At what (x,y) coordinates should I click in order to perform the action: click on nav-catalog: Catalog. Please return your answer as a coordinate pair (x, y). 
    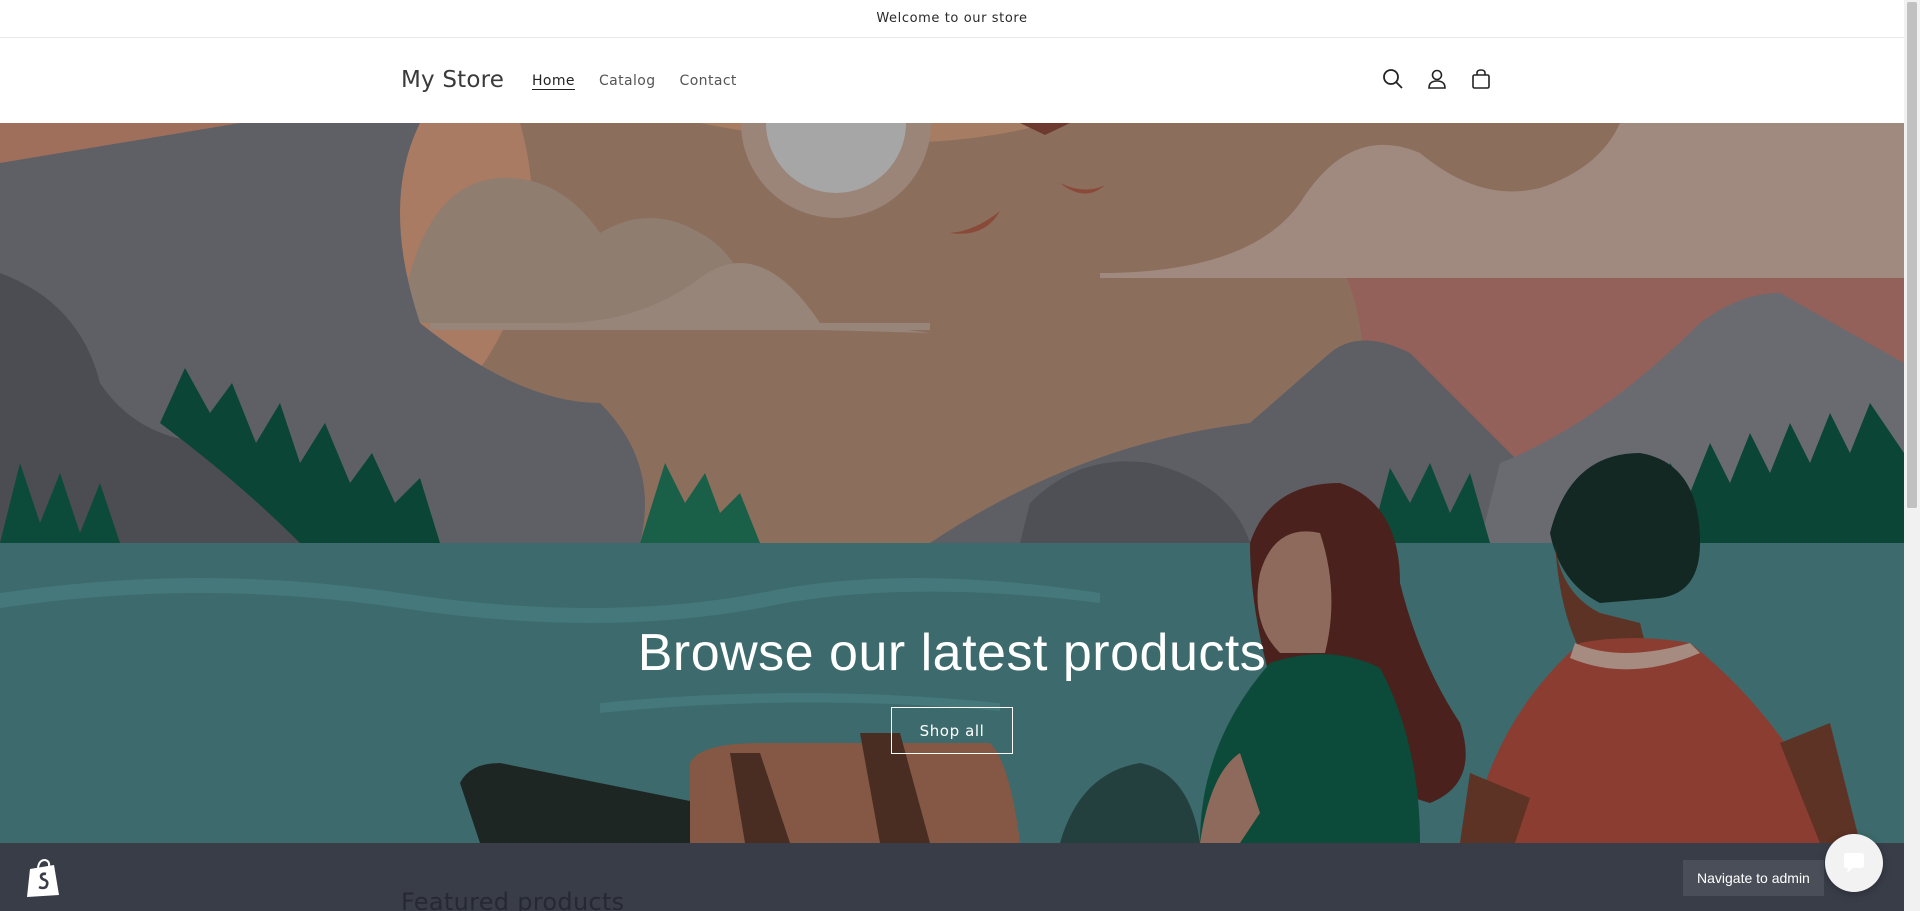
    Looking at the image, I should click on (627, 81).